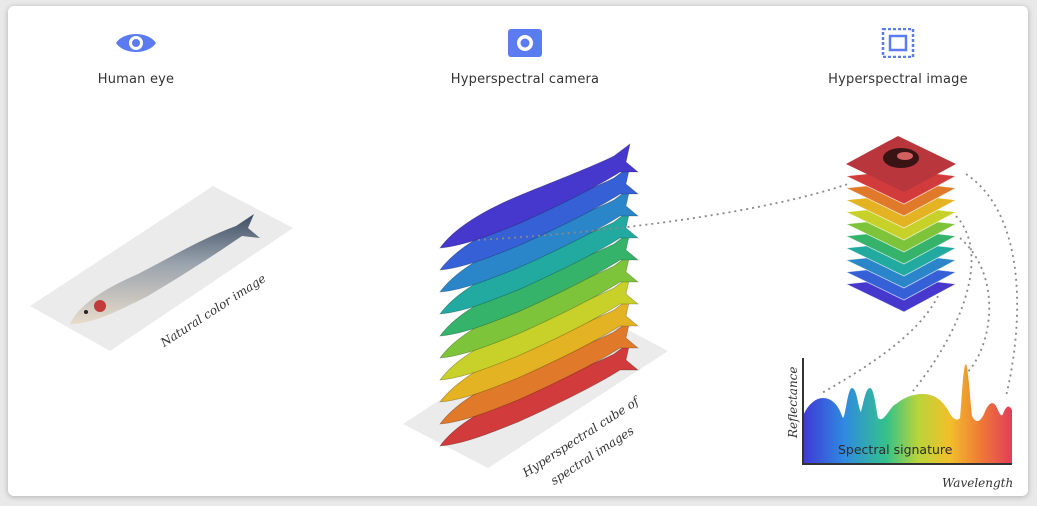  I want to click on spectral-signature-label: Spectral signature, so click(895, 449).